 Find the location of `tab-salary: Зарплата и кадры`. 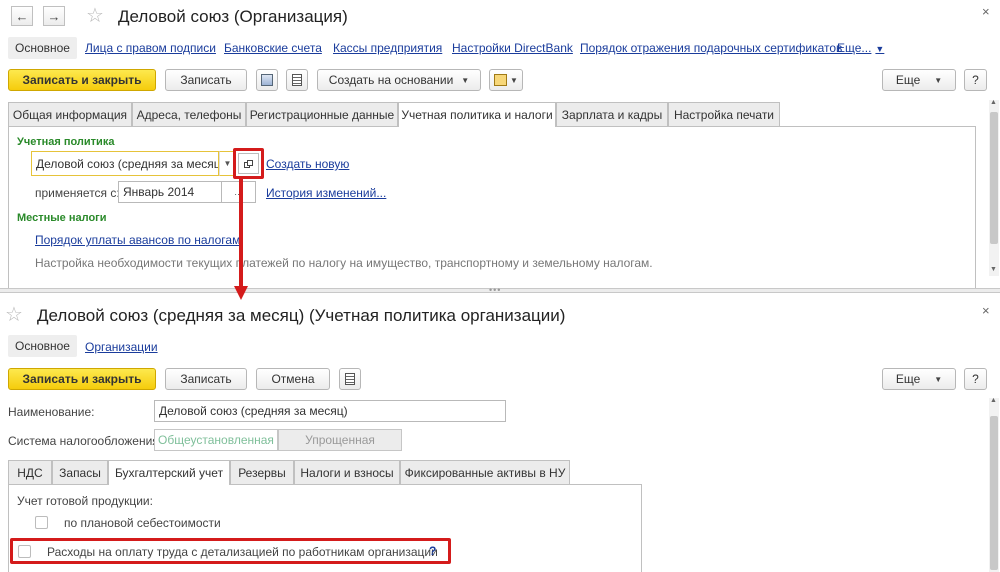

tab-salary: Зарплата и кадры is located at coordinates (612, 114).